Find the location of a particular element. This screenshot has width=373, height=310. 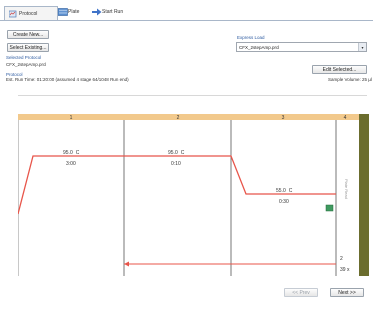

tab-divider is located at coordinates (186, 20).